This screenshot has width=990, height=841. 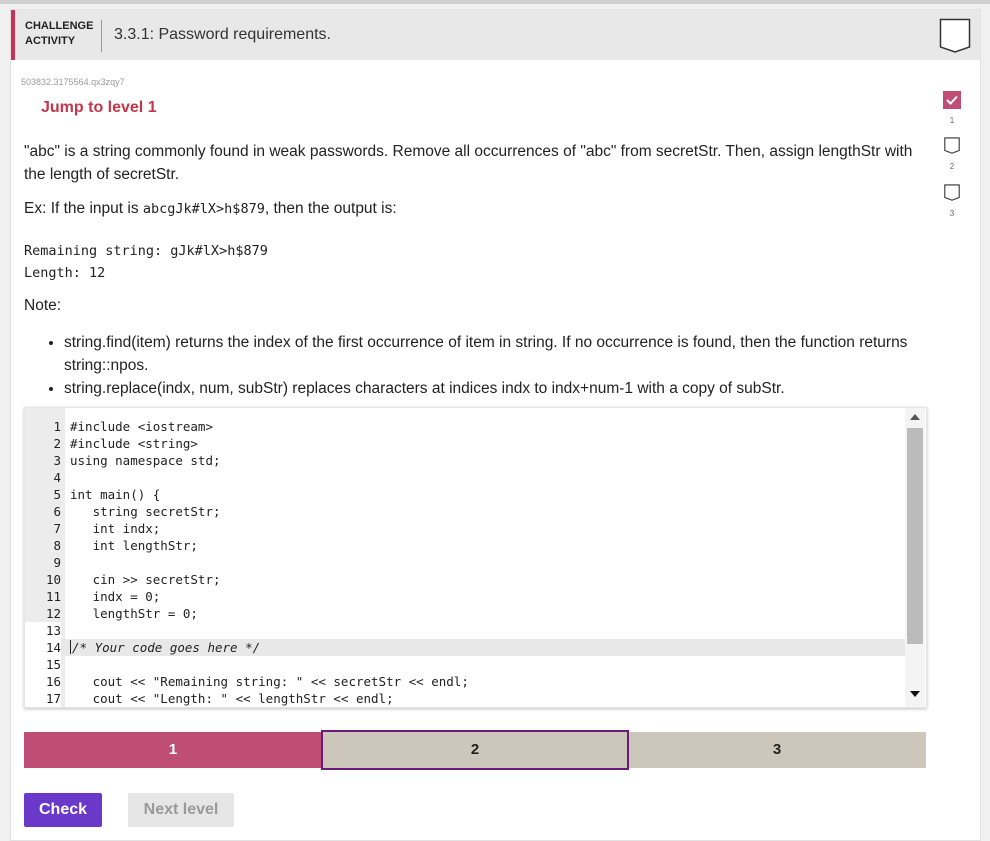 What do you see at coordinates (330, 208) in the screenshot?
I see `example-suffix: , then the output is:` at bounding box center [330, 208].